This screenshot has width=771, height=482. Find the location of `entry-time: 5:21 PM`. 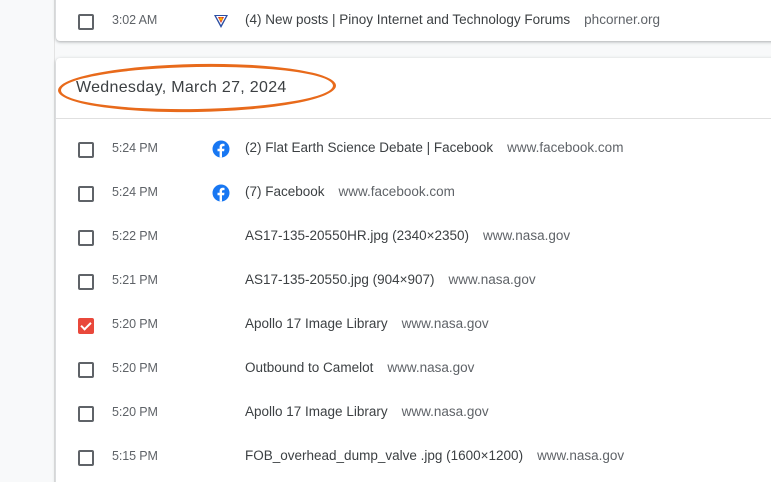

entry-time: 5:21 PM is located at coordinates (135, 280).